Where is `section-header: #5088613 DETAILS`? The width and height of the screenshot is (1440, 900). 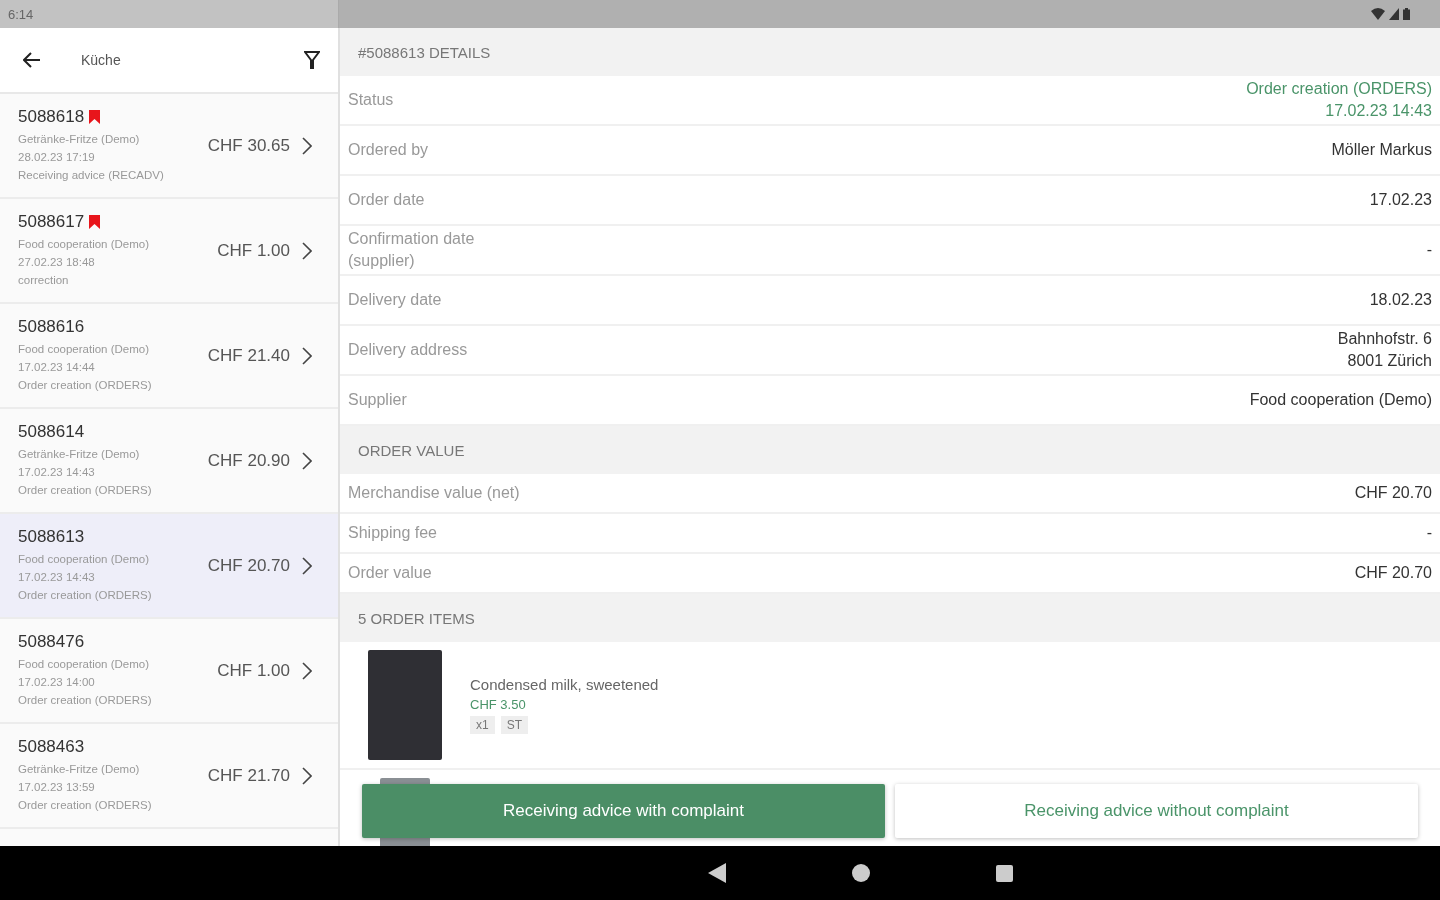 section-header: #5088613 DETAILS is located at coordinates (890, 52).